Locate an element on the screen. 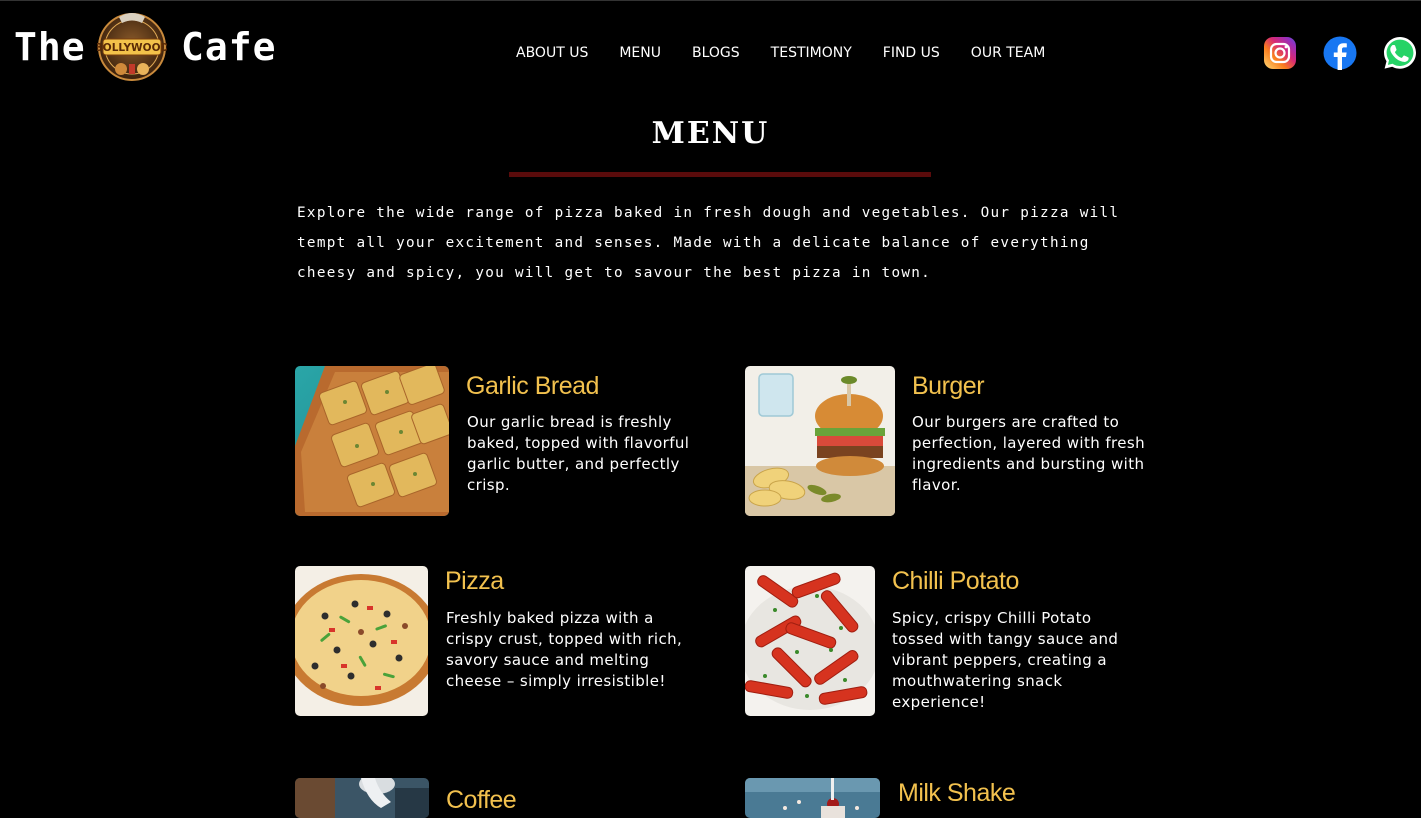  item-title: Garlic Bread is located at coordinates (532, 386).